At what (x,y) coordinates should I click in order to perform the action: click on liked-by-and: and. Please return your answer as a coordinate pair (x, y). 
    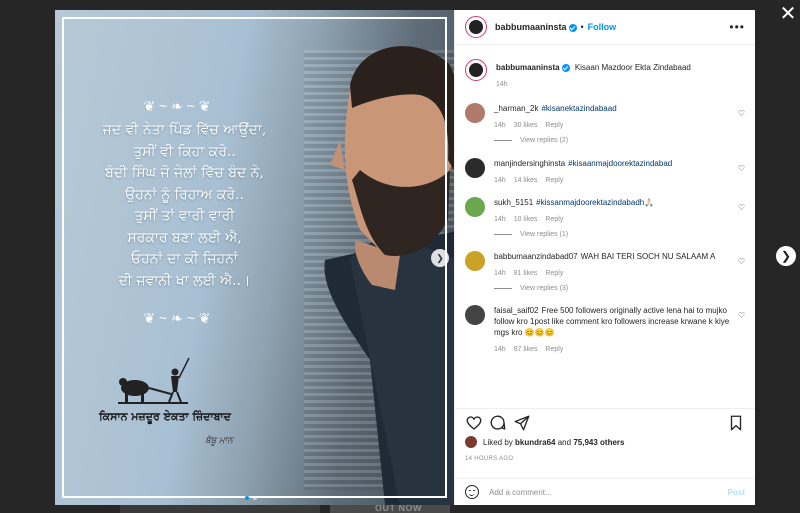
    Looking at the image, I should click on (564, 442).